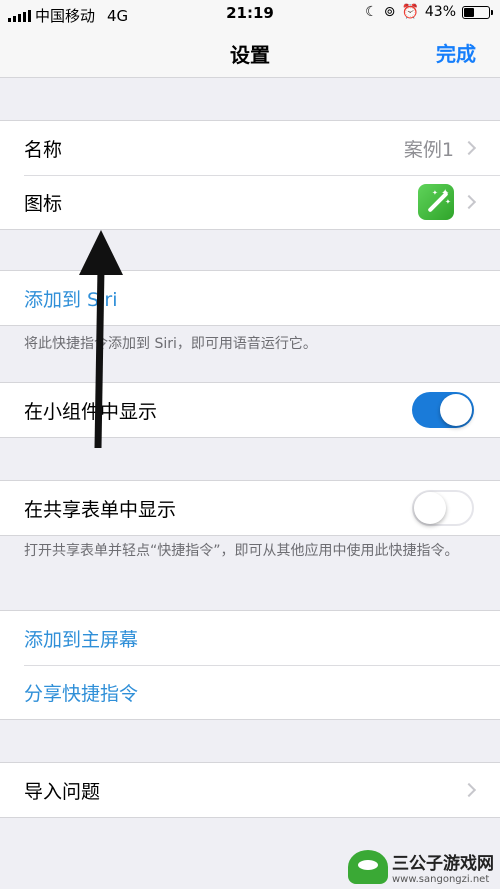 The height and width of the screenshot is (889, 500). What do you see at coordinates (441, 879) in the screenshot?
I see `watermark-url: www.sangongzi.net` at bounding box center [441, 879].